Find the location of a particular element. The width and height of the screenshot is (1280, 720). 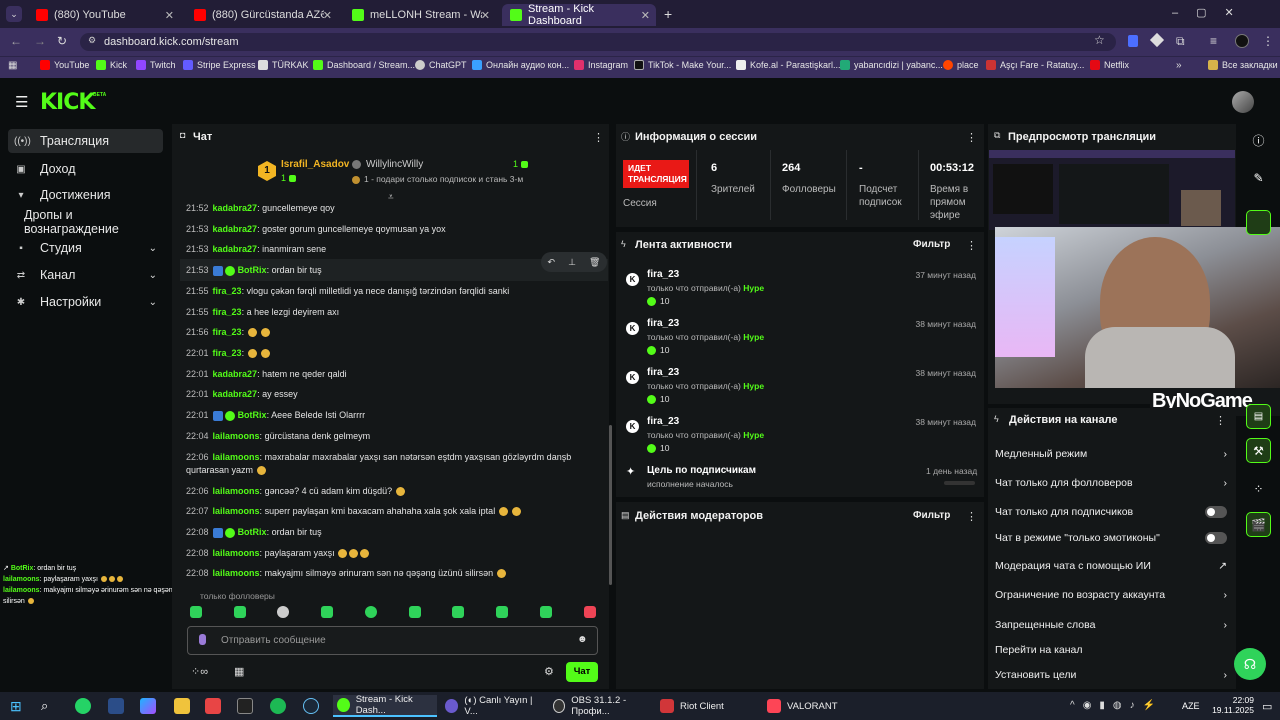

new-tab-icon: + is located at coordinates (668, 14).